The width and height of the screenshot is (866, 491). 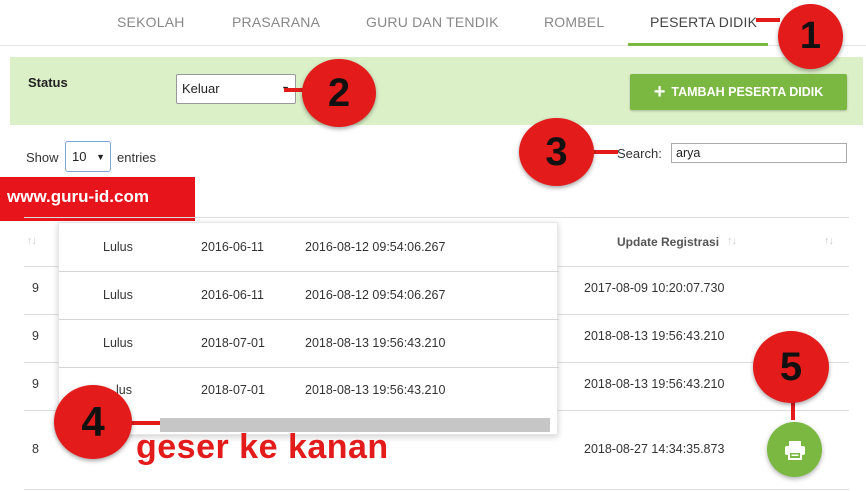 I want to click on add-student-button-label: TAMBAH PESERTA DIDIK, so click(x=747, y=92).